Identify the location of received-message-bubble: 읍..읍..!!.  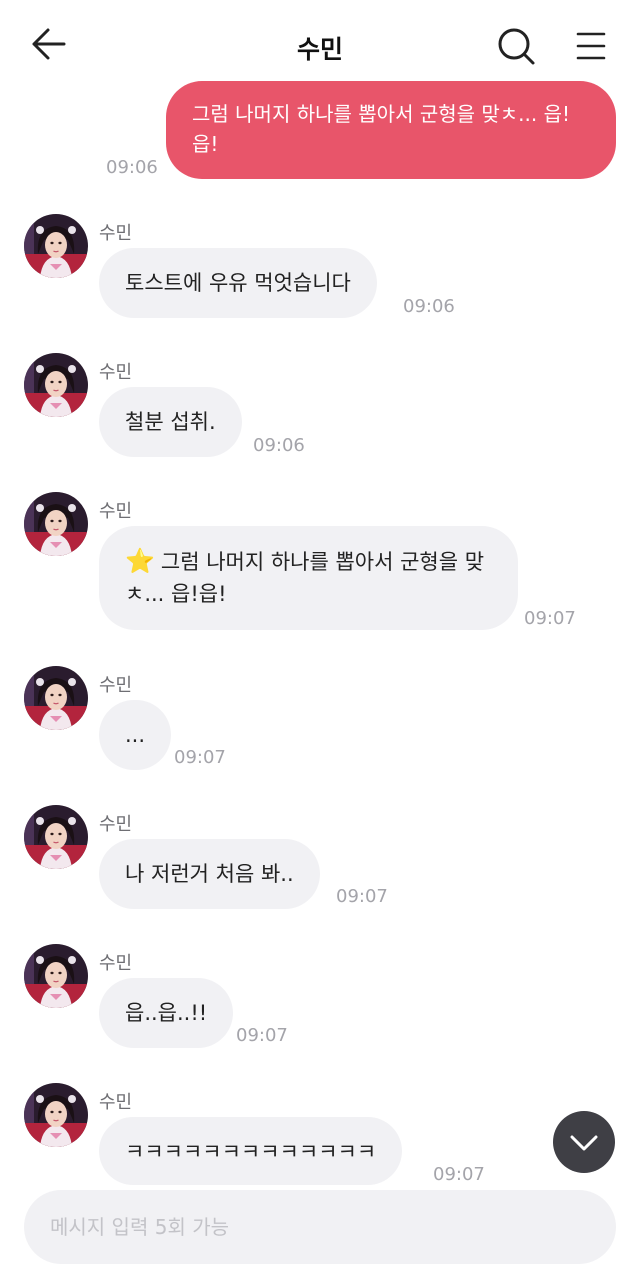
(166, 1013).